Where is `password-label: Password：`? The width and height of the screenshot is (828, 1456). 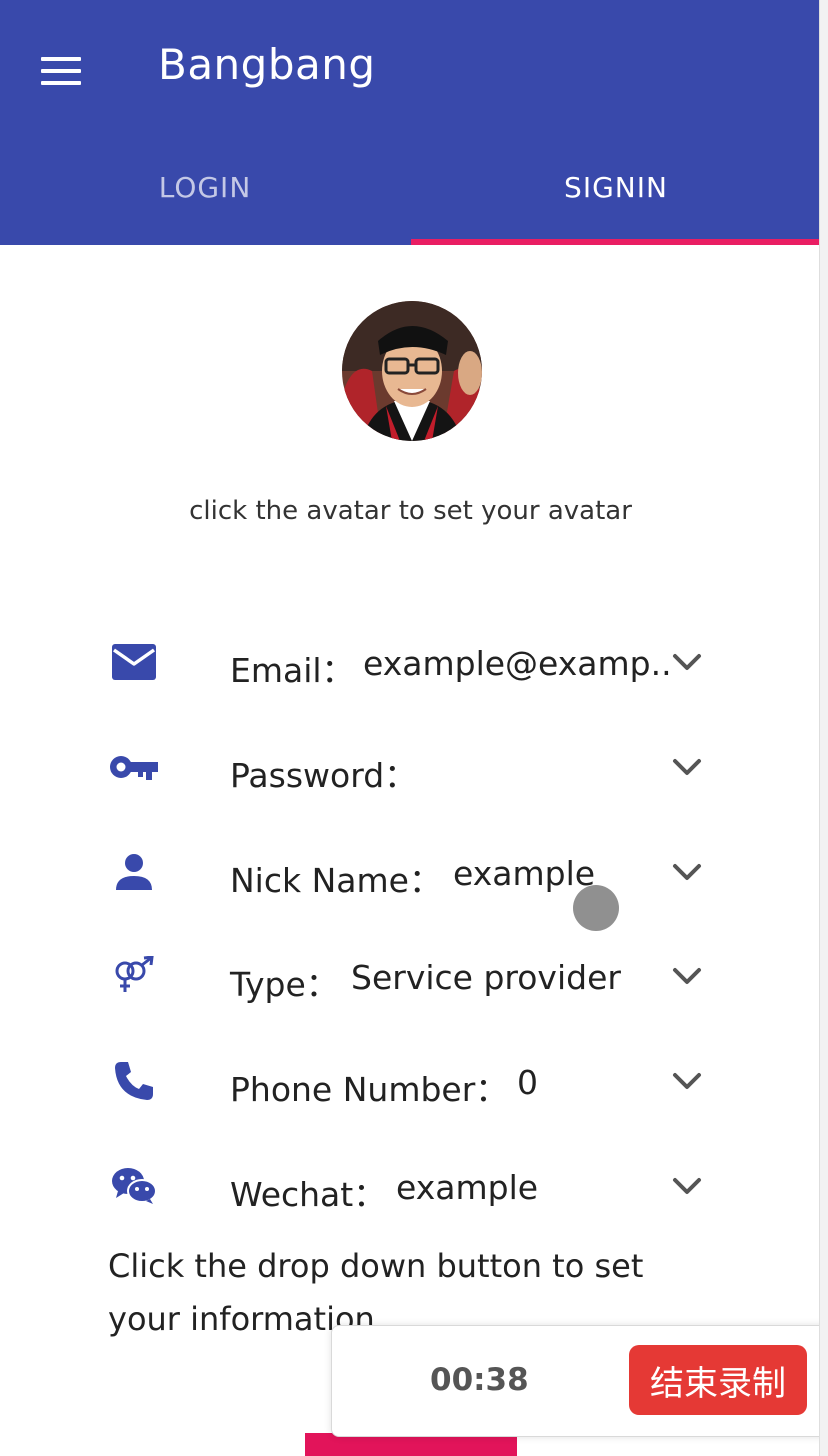
password-label: Password： is located at coordinates (324, 775).